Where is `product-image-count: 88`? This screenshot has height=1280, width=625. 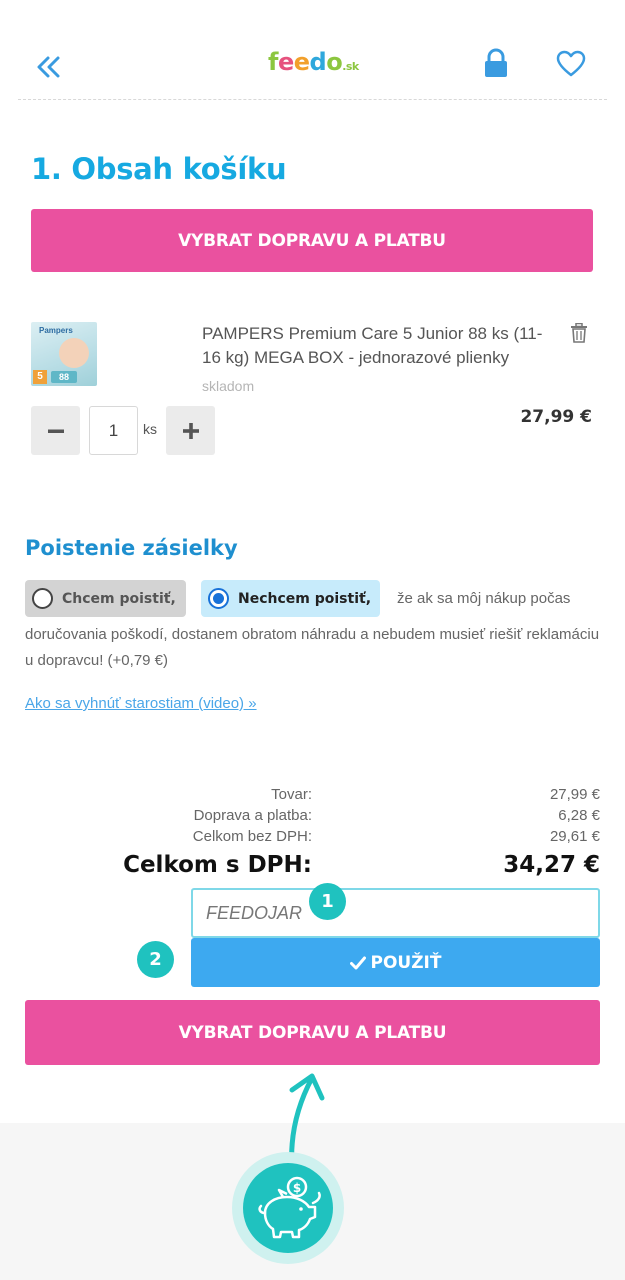
product-image-count: 88 is located at coordinates (64, 377).